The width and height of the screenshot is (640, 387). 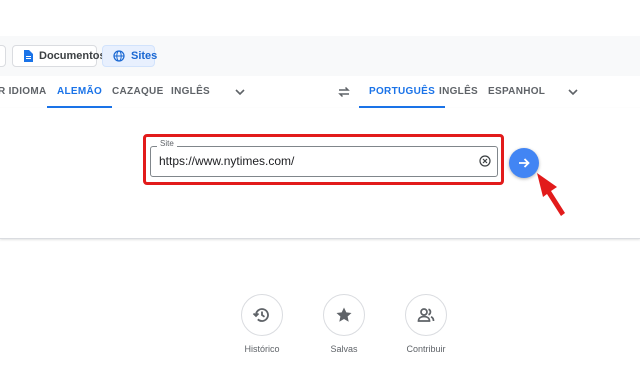 What do you see at coordinates (516, 92) in the screenshot?
I see `target-language-spanish: ESPANHOL` at bounding box center [516, 92].